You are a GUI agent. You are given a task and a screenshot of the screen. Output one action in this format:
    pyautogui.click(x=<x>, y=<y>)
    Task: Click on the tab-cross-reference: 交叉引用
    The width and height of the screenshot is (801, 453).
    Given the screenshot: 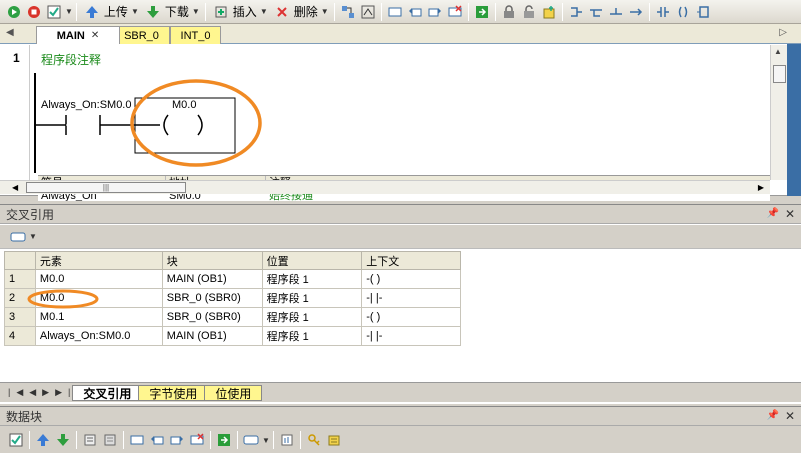 What is the action you would take?
    pyautogui.click(x=107, y=392)
    